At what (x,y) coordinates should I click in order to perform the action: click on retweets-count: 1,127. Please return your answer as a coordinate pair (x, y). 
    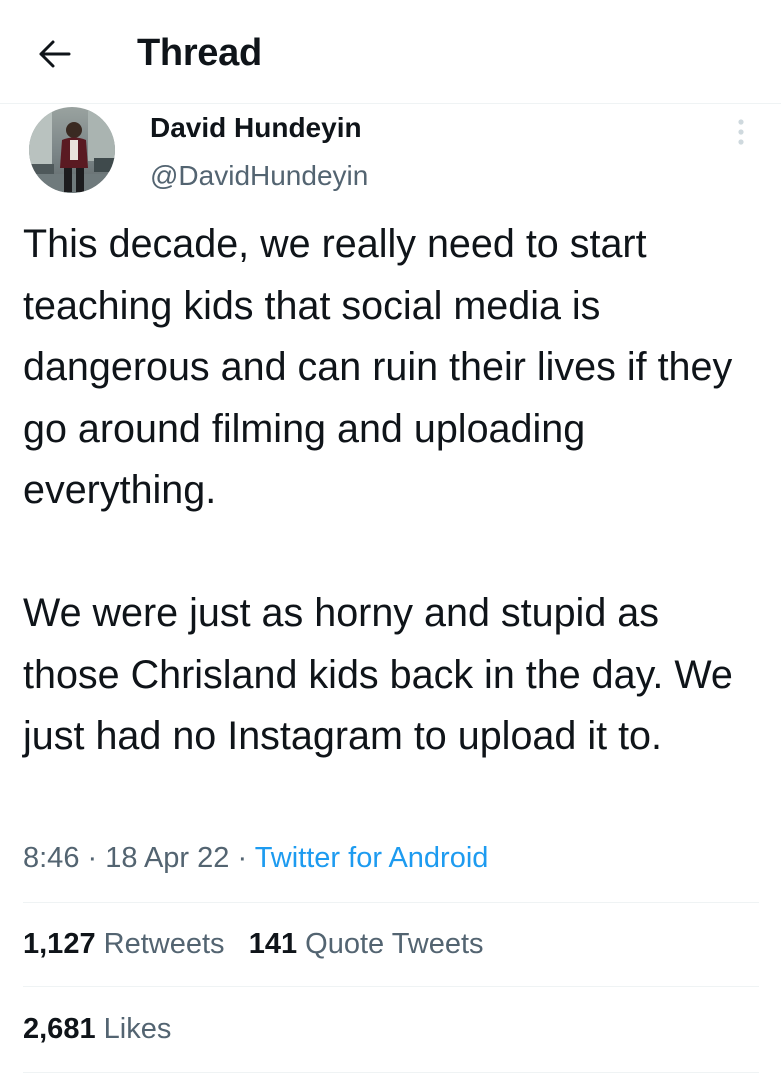
    Looking at the image, I should click on (59, 944).